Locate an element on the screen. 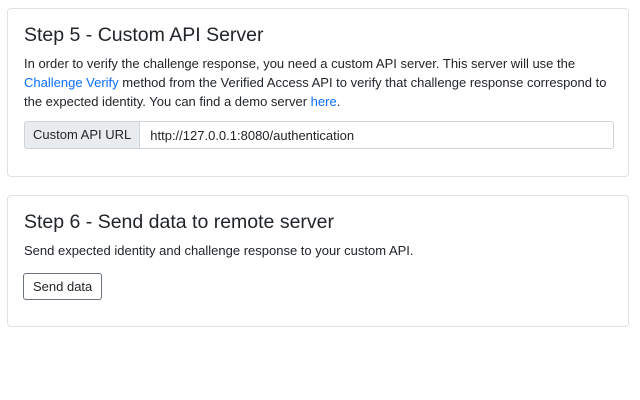 The image size is (640, 400). custom-api-url-input is located at coordinates (376, 135).